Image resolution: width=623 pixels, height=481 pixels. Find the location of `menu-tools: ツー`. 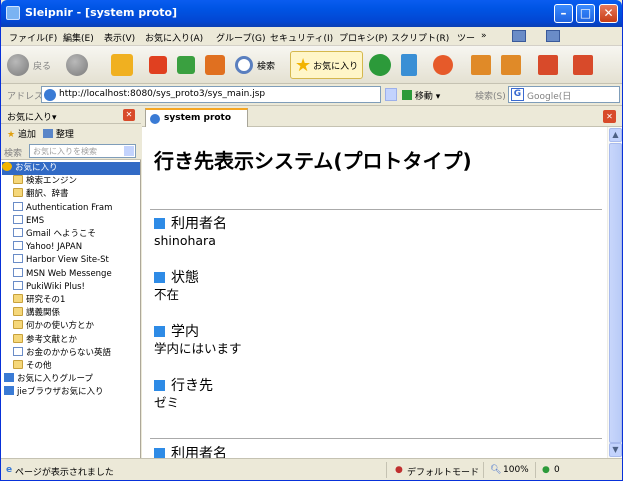

menu-tools: ツー is located at coordinates (466, 37).